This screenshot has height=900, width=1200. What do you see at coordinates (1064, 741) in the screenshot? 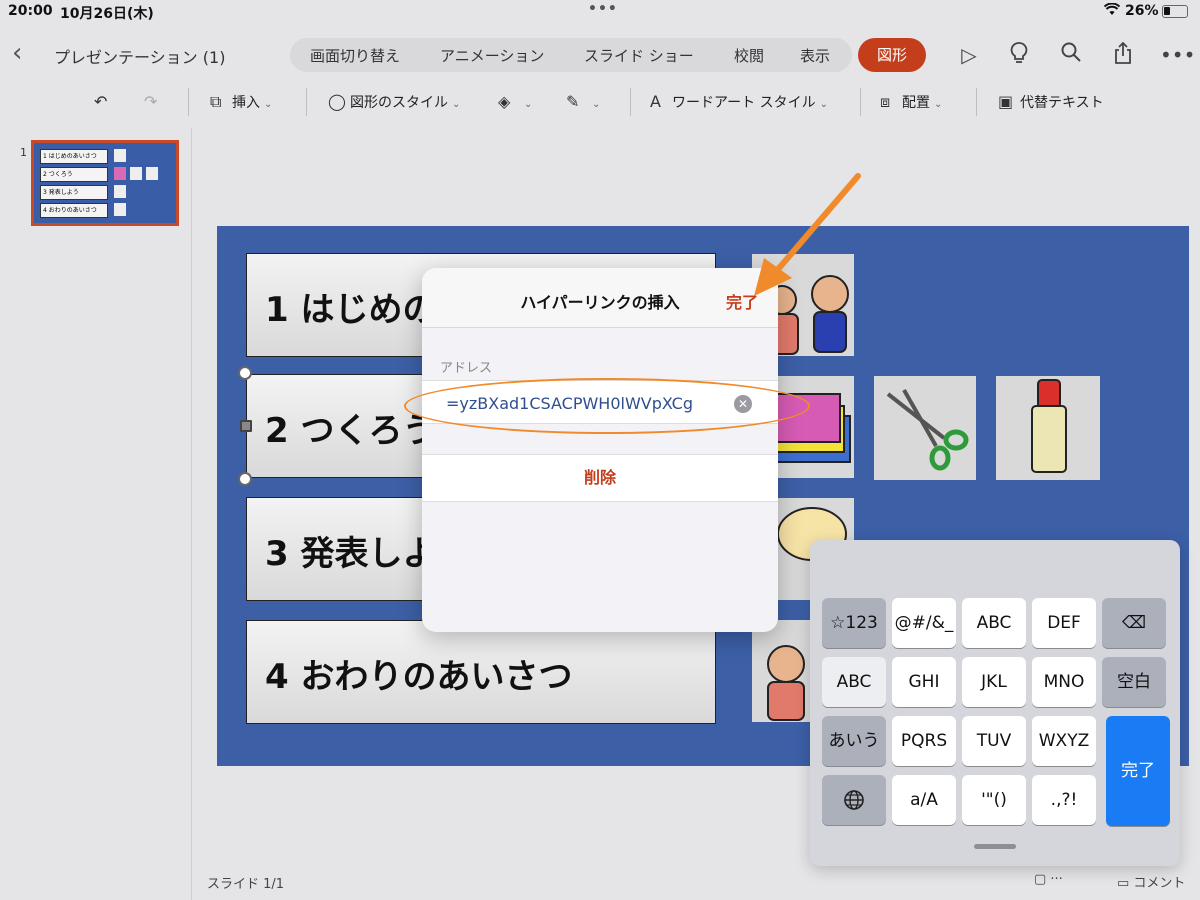
I see `key-wxyz: WXYZ` at bounding box center [1064, 741].